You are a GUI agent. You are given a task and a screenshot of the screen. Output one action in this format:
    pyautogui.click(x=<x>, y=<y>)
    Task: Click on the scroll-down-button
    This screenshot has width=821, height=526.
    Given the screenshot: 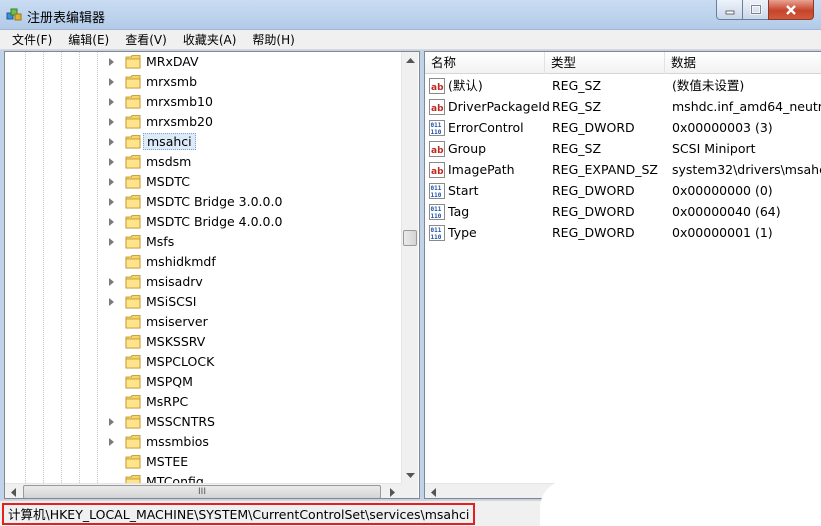 What is the action you would take?
    pyautogui.click(x=410, y=475)
    